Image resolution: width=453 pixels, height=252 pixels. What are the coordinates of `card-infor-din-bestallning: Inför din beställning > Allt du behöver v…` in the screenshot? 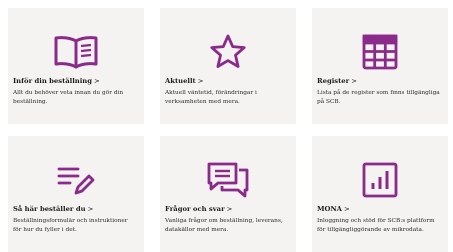 It's located at (76, 66).